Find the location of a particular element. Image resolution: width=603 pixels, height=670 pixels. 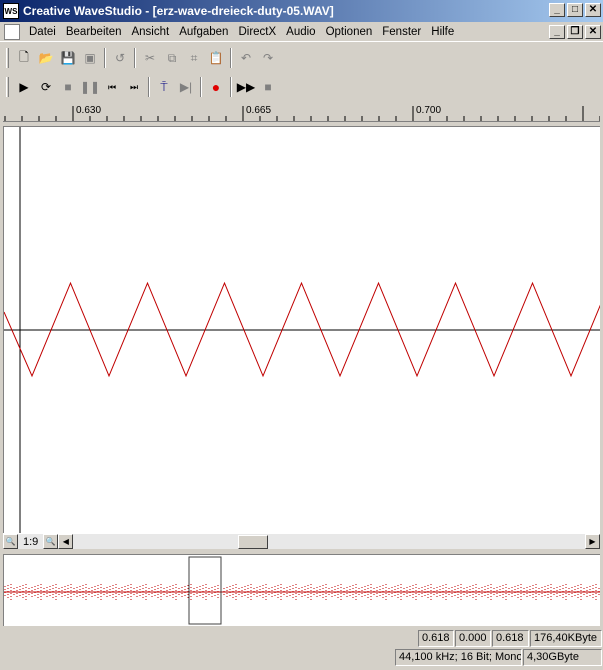

copy-icon: ⧉ is located at coordinates (172, 58).